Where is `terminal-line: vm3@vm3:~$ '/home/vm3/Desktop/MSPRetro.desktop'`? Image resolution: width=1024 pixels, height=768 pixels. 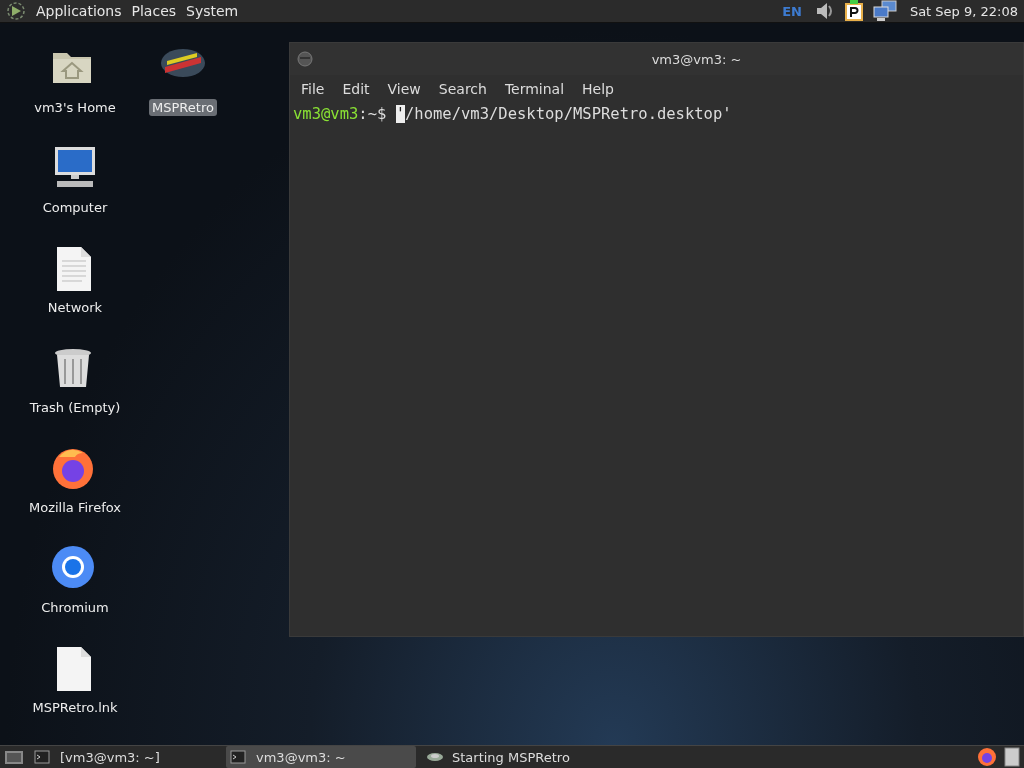
terminal-line: vm3@vm3:~$ '/home/vm3/Desktop/MSPRetro.desktop' is located at coordinates (513, 114).